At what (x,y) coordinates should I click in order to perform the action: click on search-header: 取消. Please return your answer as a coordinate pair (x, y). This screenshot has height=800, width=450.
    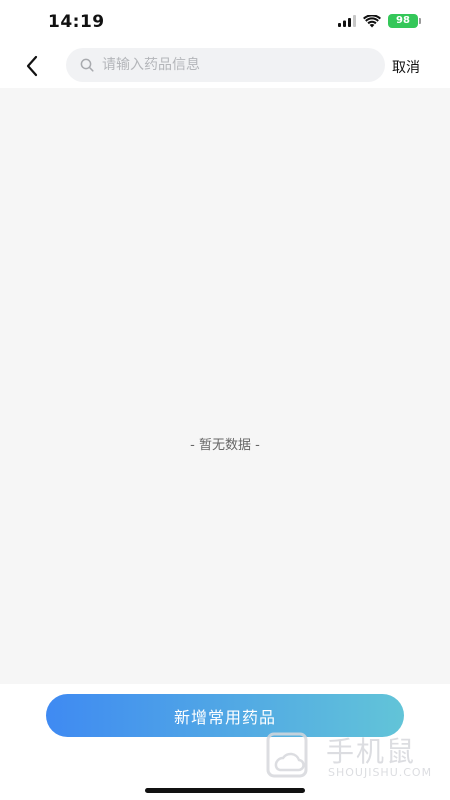
    Looking at the image, I should click on (225, 67).